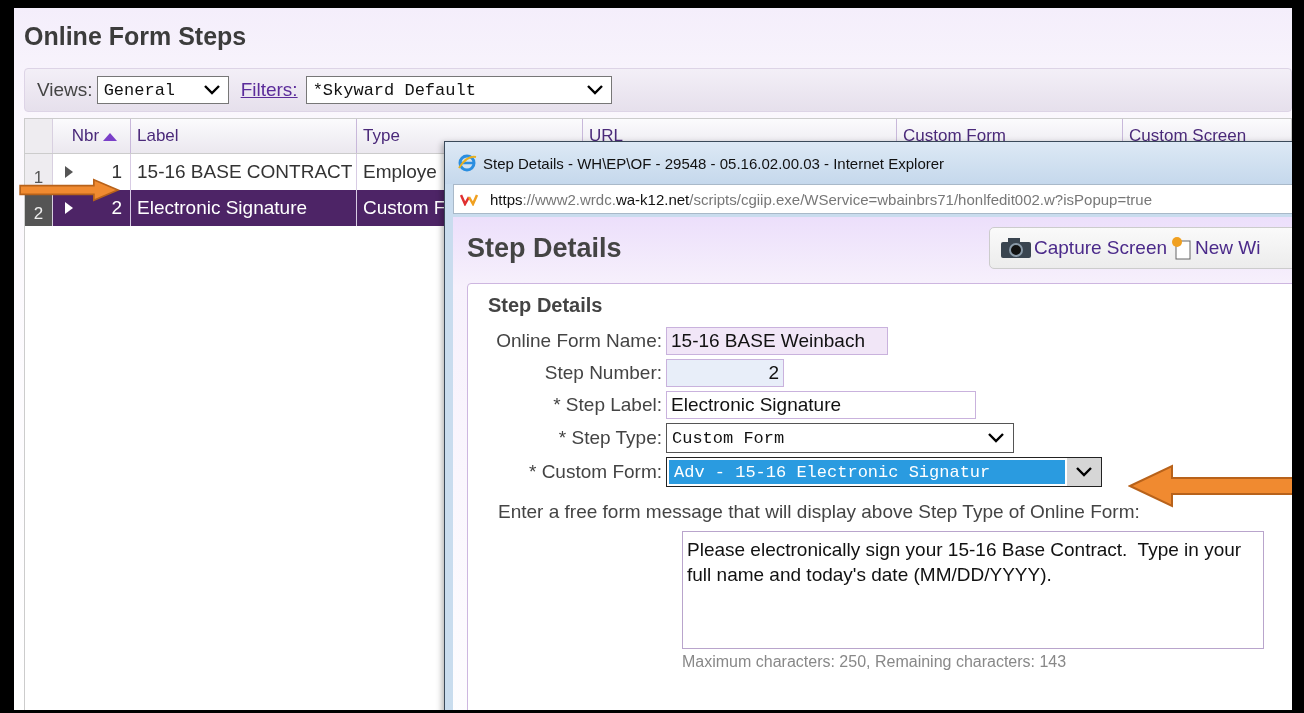 The image size is (1304, 713). Describe the element at coordinates (1084, 248) in the screenshot. I see `capture-screen-button: Capture Screen` at that location.